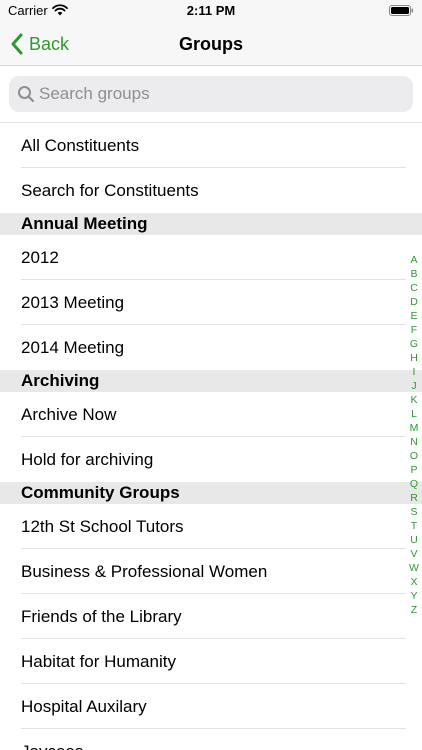 Image resolution: width=422 pixels, height=750 pixels. I want to click on index-letter: J, so click(414, 386).